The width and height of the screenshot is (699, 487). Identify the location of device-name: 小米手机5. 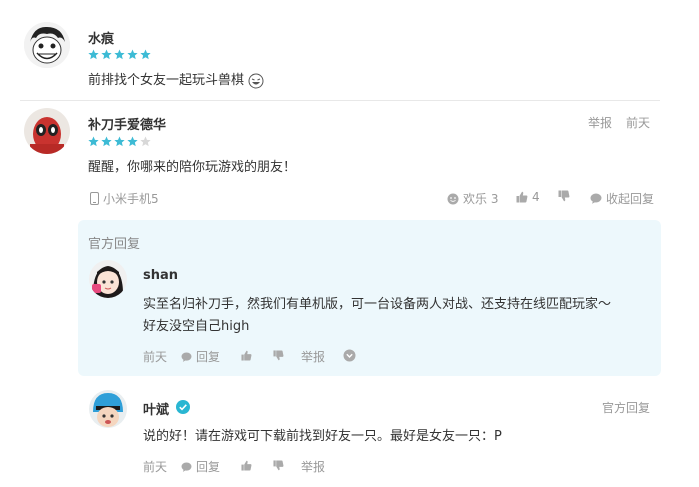
(131, 199).